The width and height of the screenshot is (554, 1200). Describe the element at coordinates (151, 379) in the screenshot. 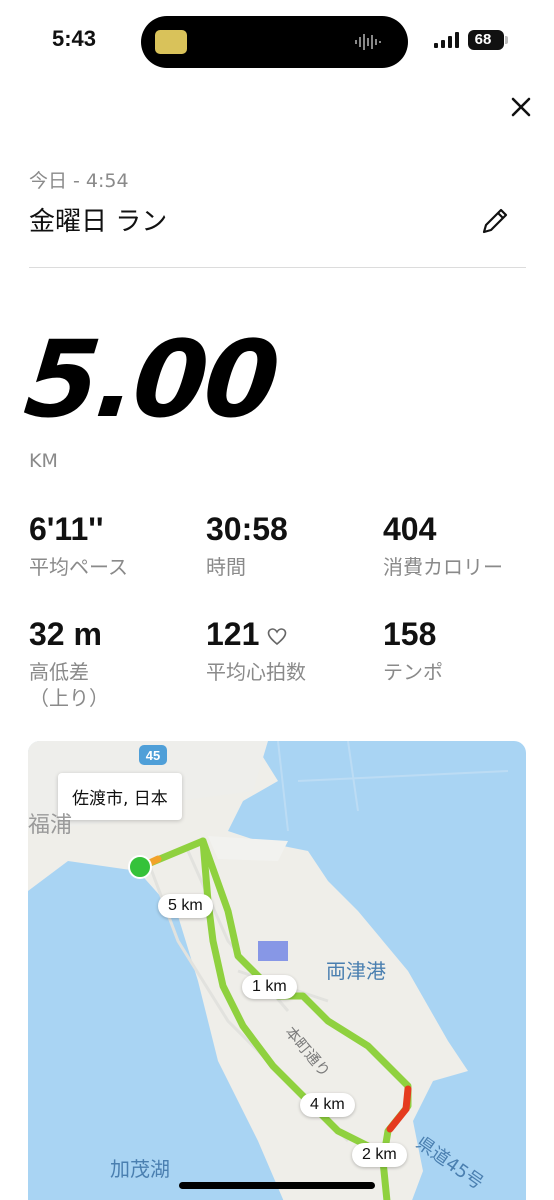

I see `distance-value: 5.00` at that location.